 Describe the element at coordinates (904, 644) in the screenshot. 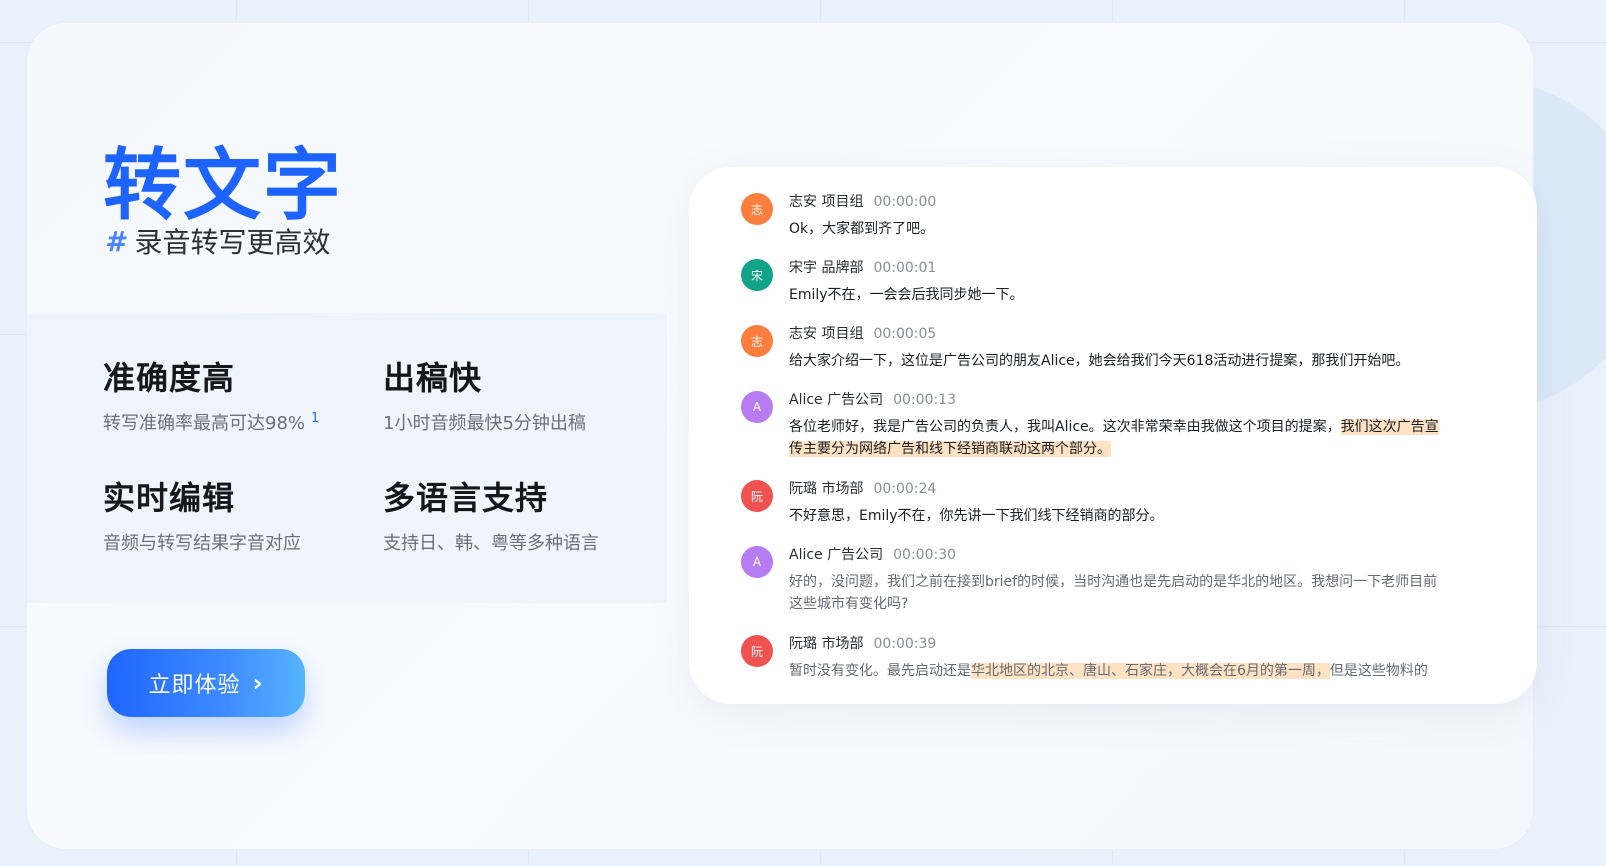

I see `timestamp: 00:00:39` at that location.